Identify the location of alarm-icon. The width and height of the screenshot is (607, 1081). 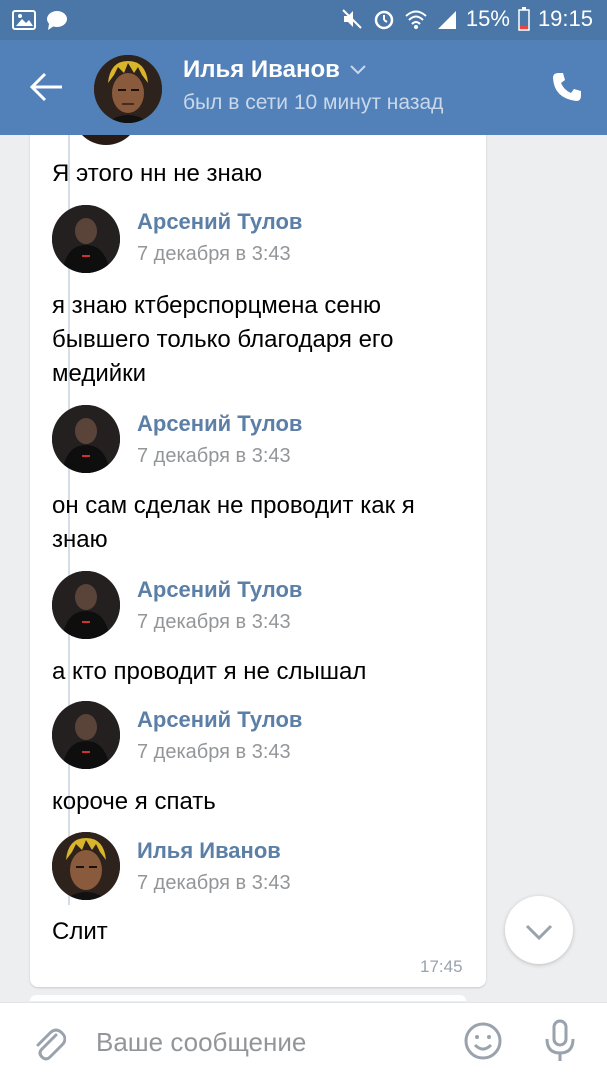
(384, 20).